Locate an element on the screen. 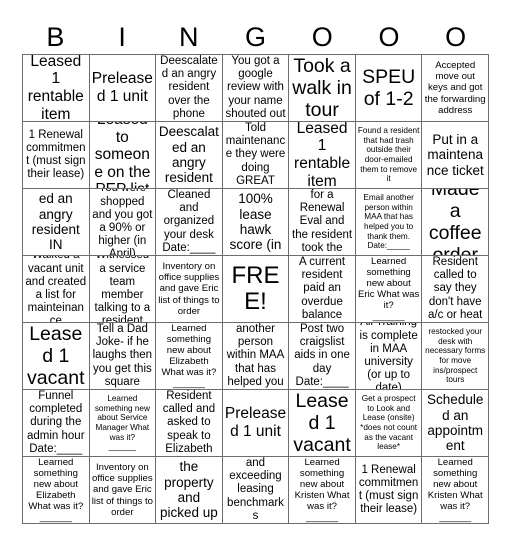  bingo-cell: Deescalated an angry resident IN PERSON is located at coordinates (56, 222).